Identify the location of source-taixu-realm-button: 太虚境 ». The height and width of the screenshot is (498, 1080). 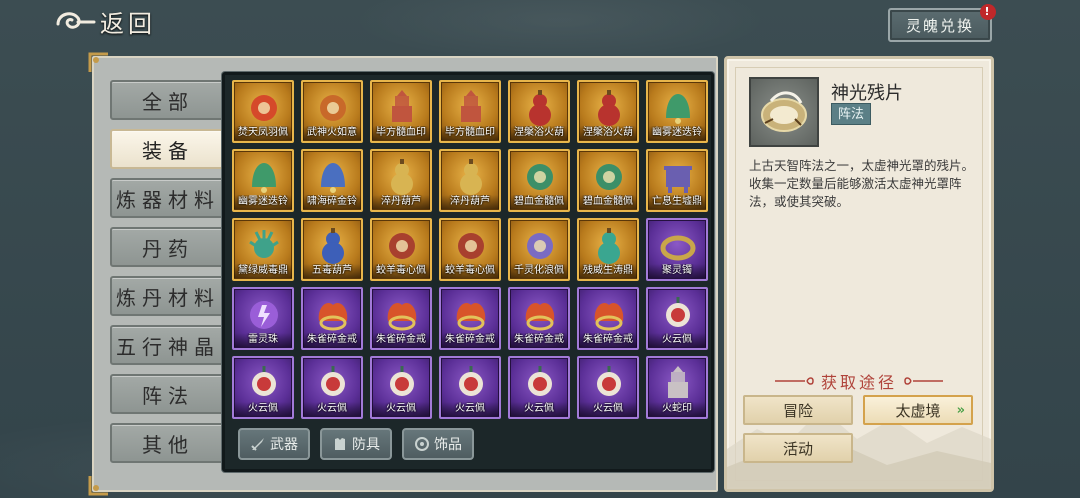
(918, 410).